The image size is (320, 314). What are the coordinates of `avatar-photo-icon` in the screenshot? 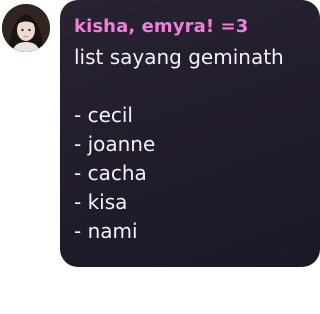 It's located at (26, 28).